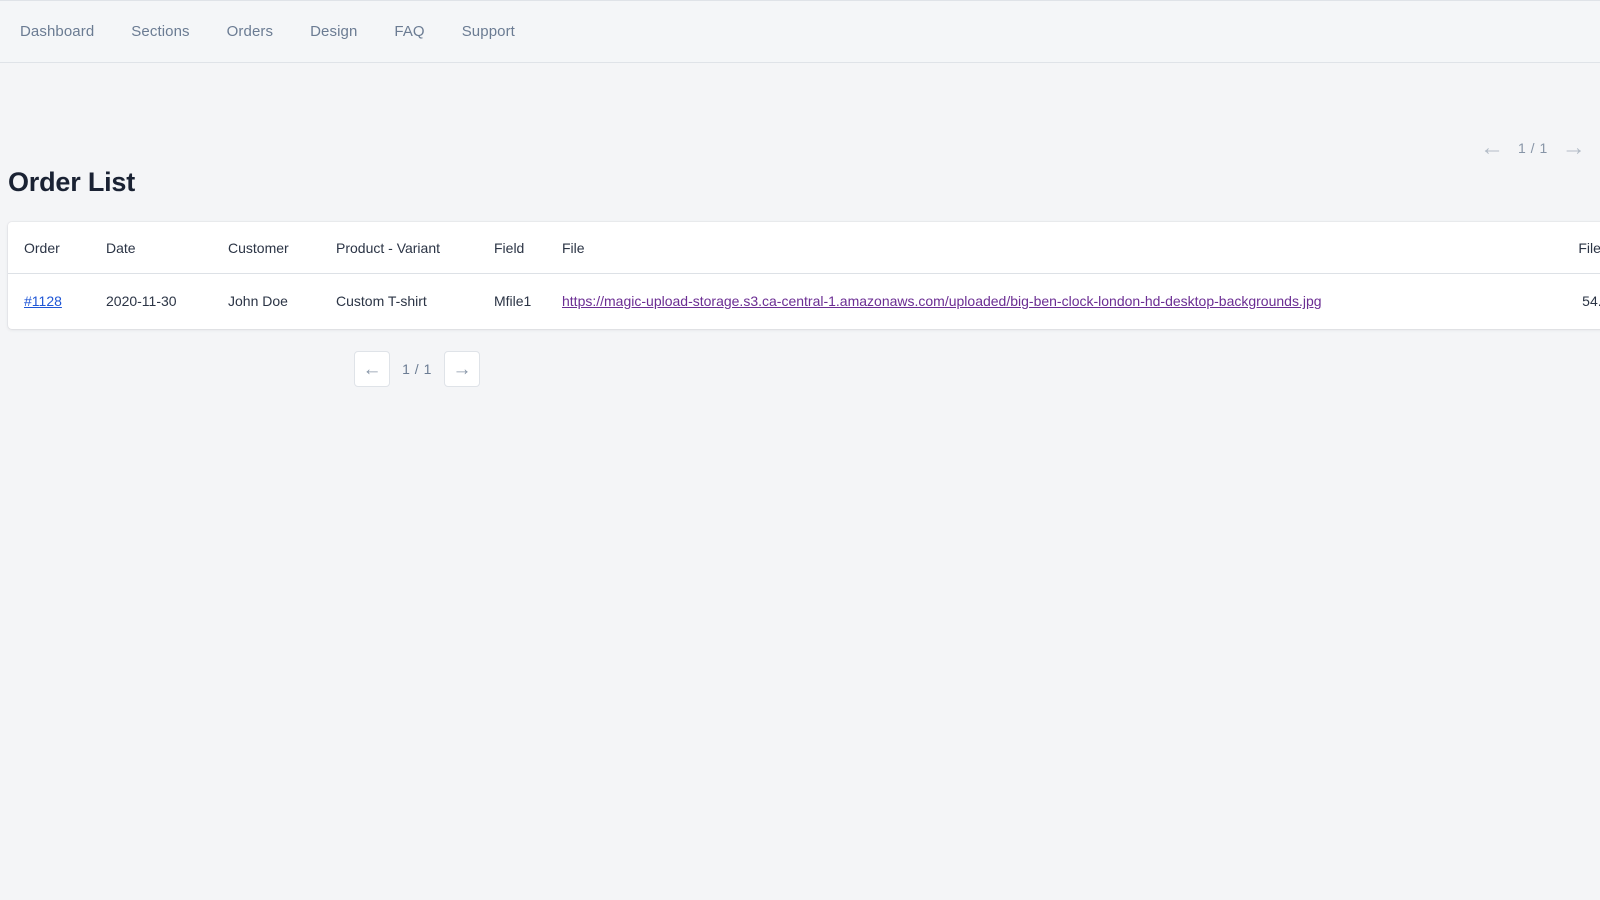 Image resolution: width=1600 pixels, height=900 pixels. I want to click on column-header-date: Date, so click(167, 248).